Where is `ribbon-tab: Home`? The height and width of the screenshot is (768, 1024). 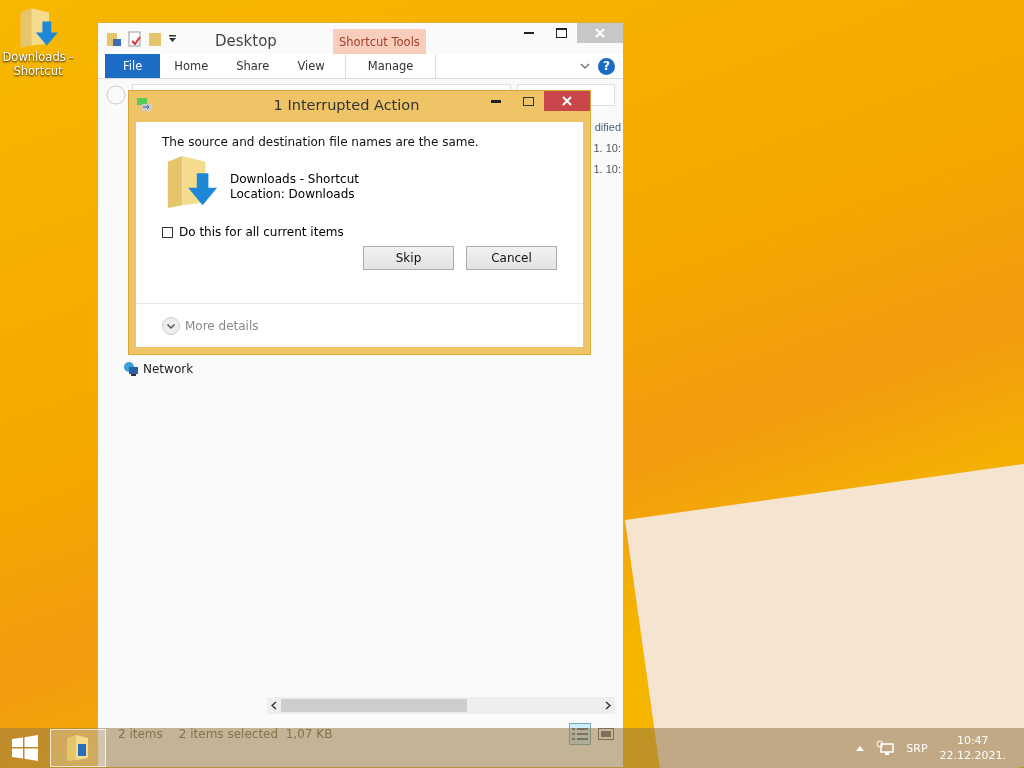 ribbon-tab: Home is located at coordinates (191, 66).